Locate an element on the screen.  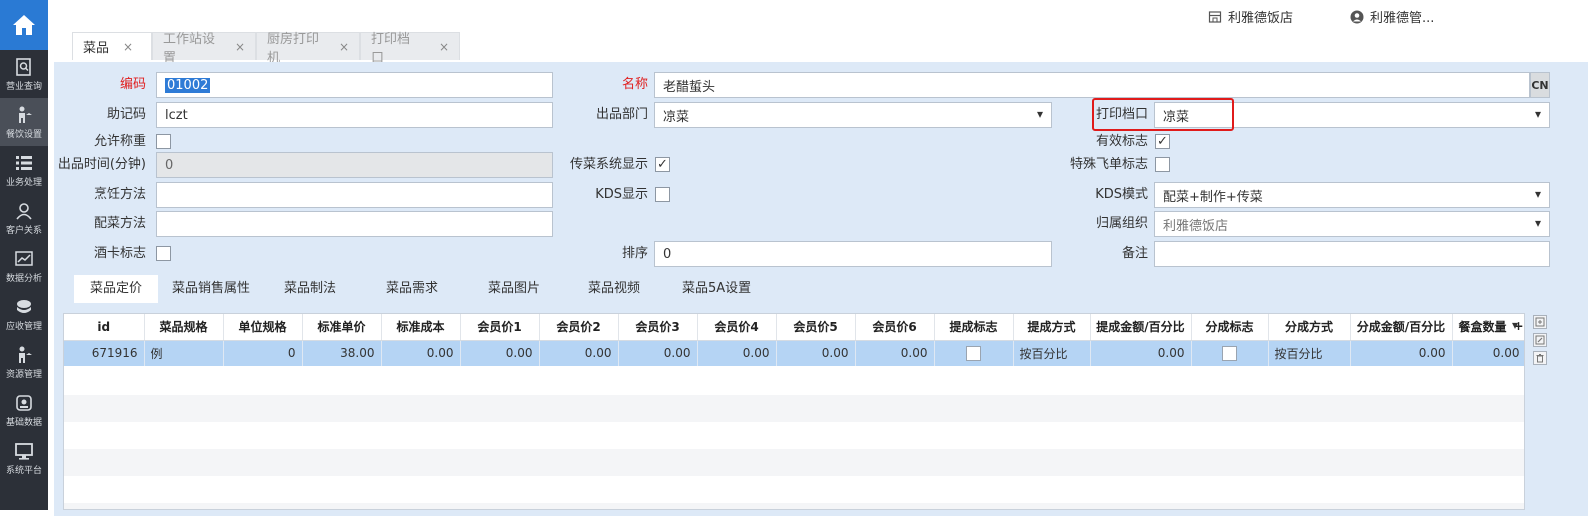
col-header-share-amount: 分成金额/百分比 is located at coordinates (1401, 327).